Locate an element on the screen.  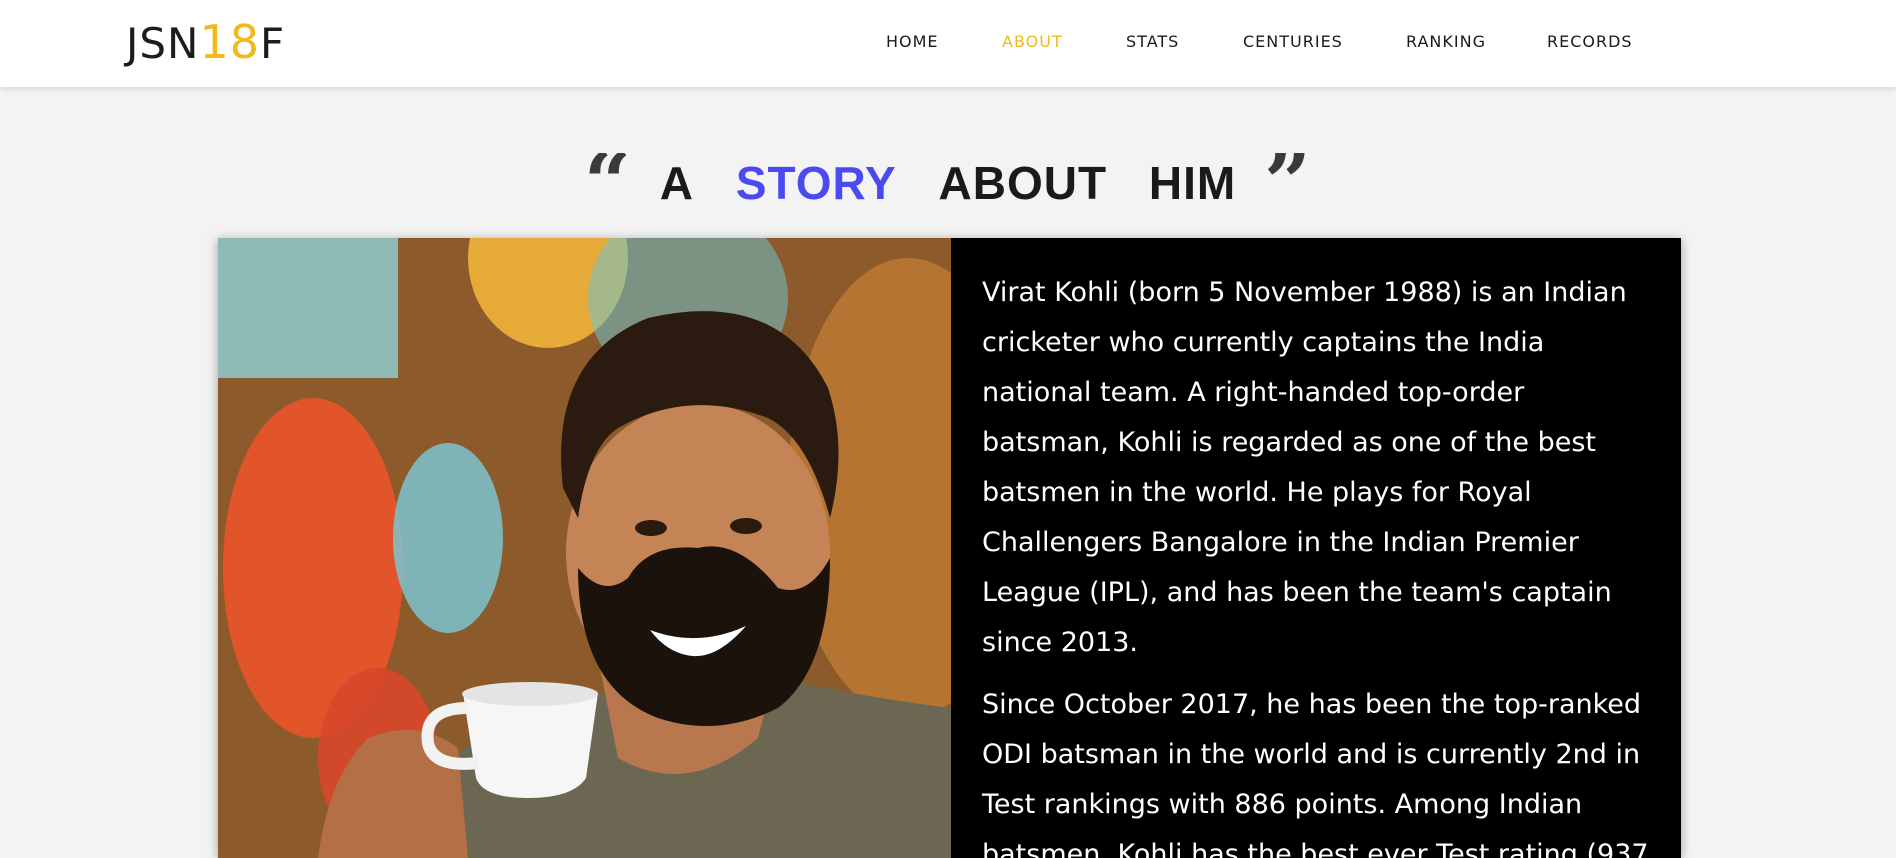
section-heading: “ A STORY ABOUT HIM ” is located at coordinates (948, 182).